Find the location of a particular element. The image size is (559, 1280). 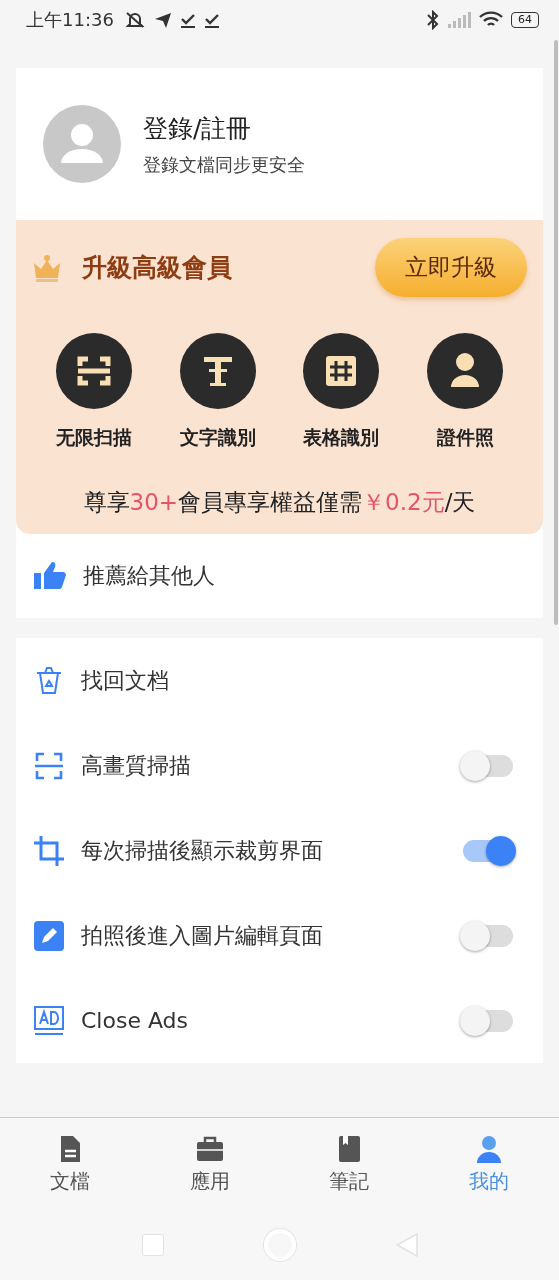

ad-icon is located at coordinates (49, 1020).